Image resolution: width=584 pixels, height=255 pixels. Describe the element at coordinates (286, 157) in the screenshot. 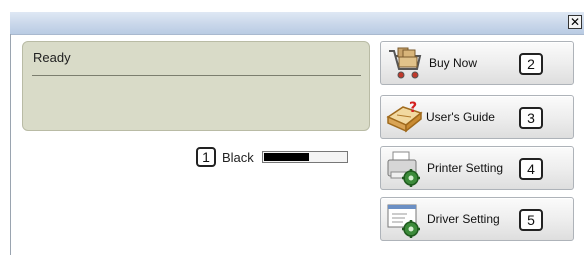

I see `toner-level-fill` at that location.